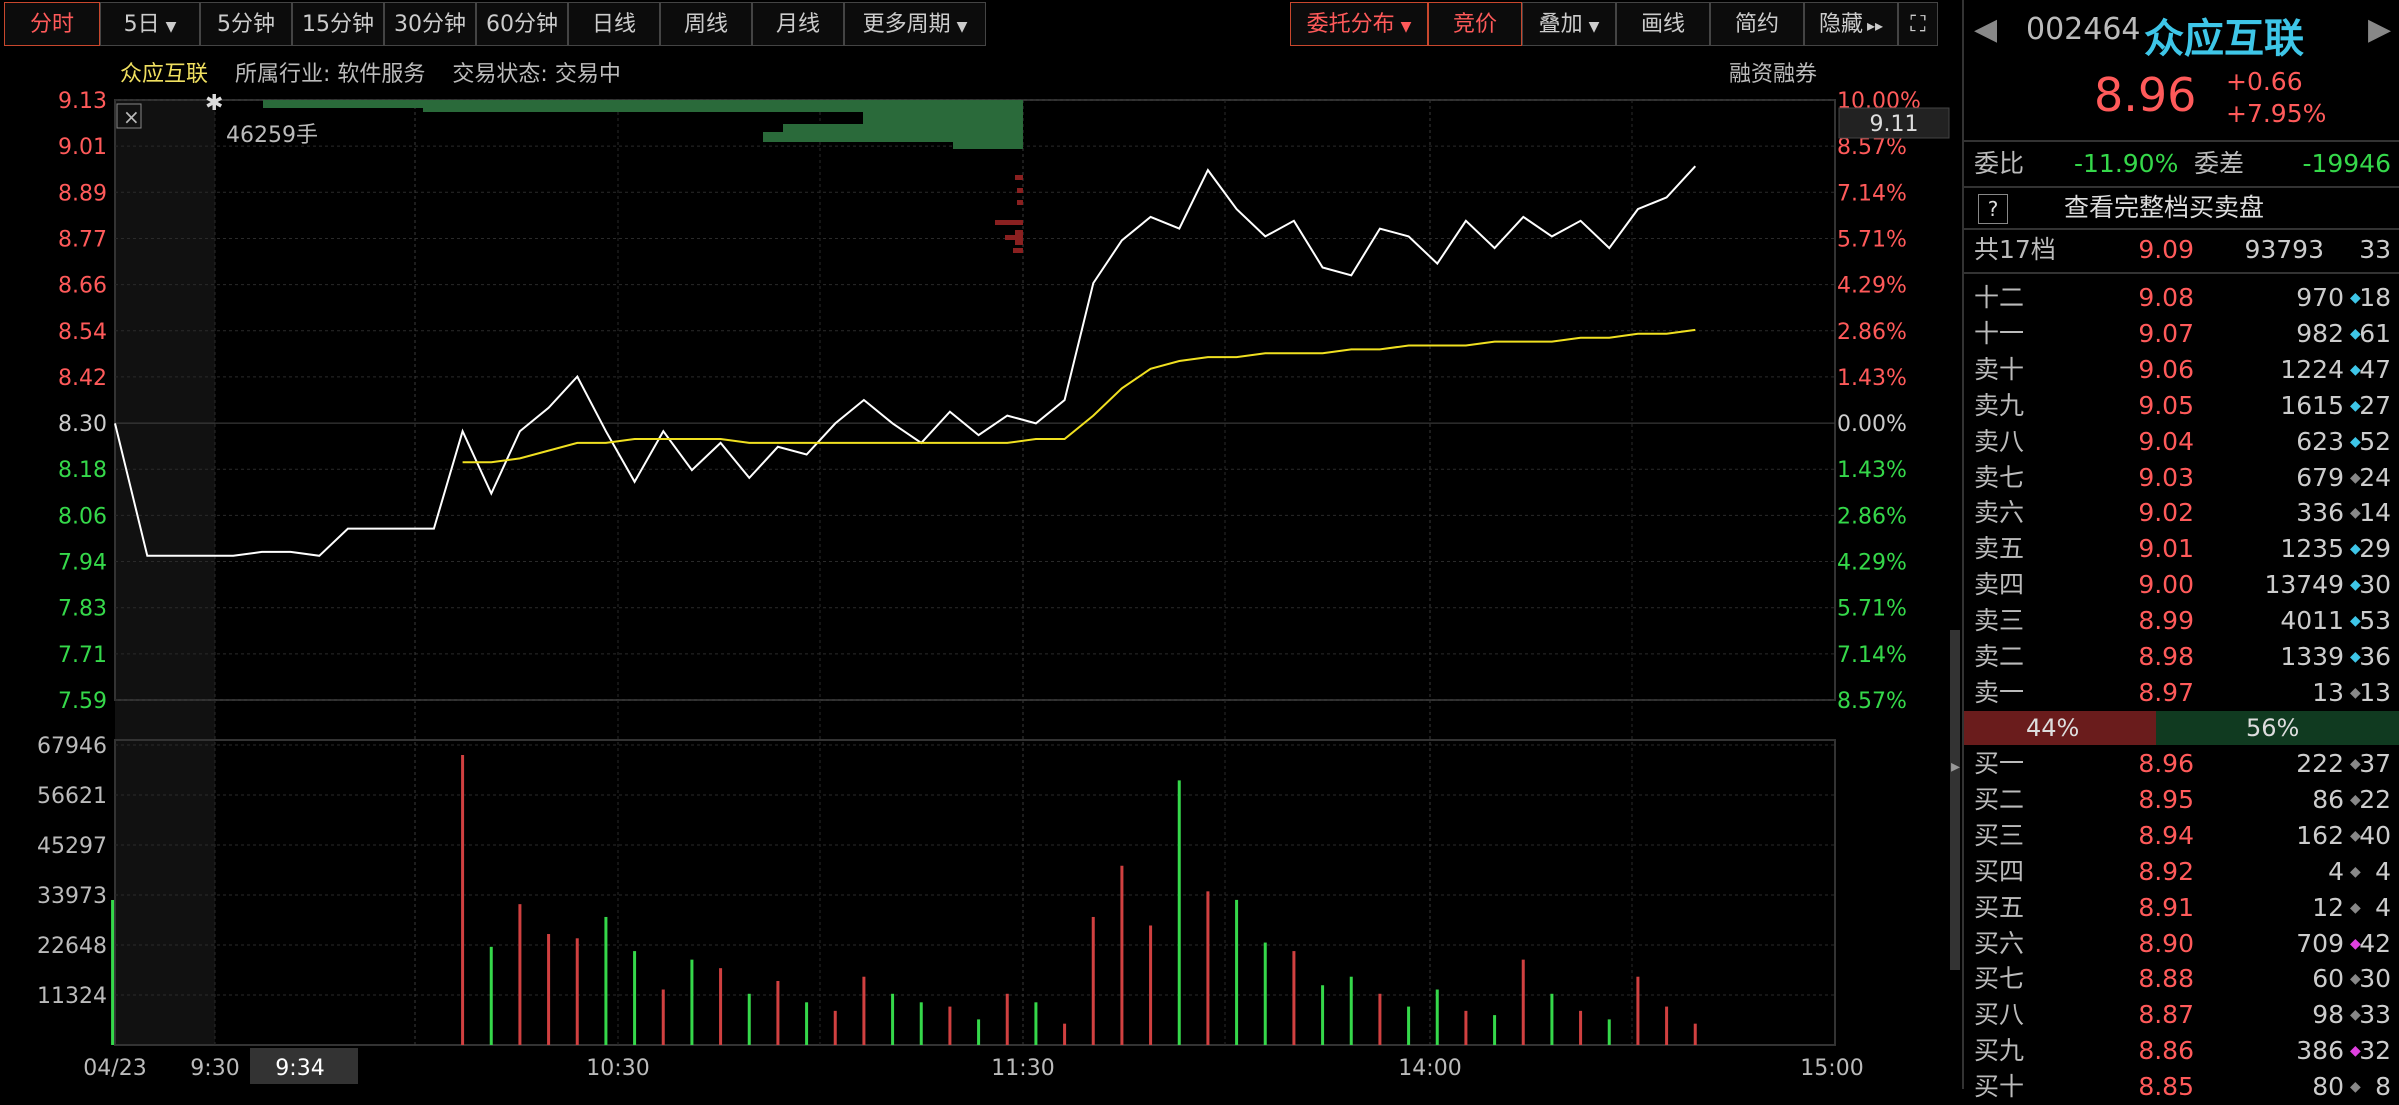 The width and height of the screenshot is (2399, 1105). I want to click on time-tick-label: 11:30, so click(1022, 1068).